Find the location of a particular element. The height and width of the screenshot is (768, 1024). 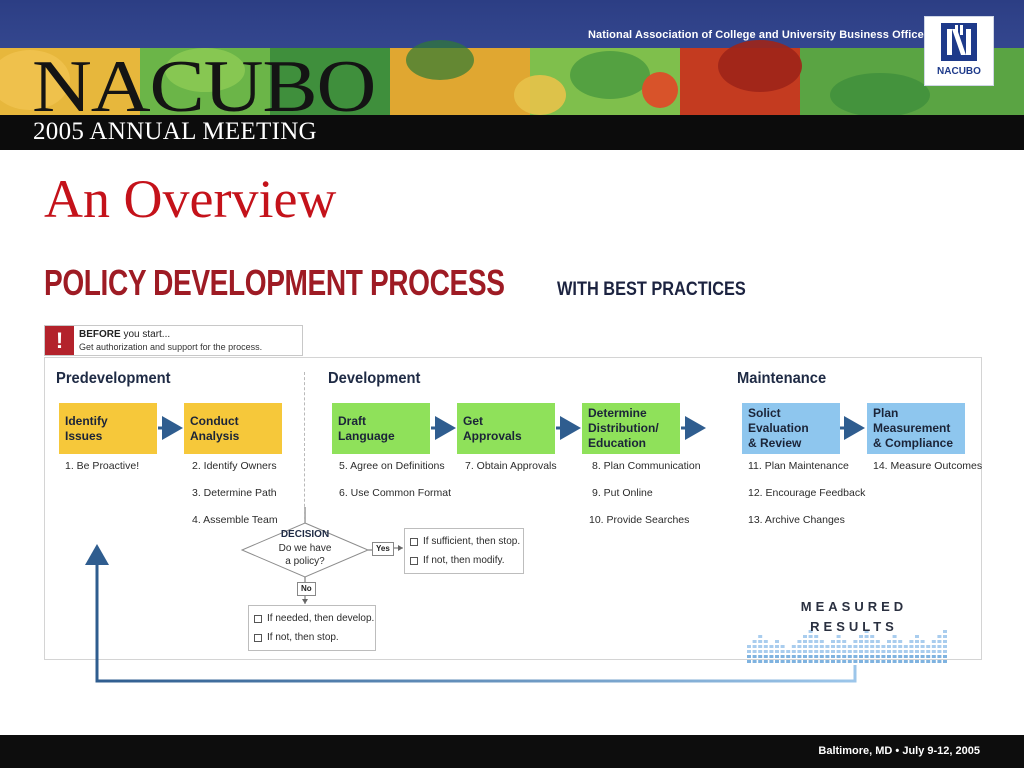

checkbox-icon is located at coordinates (258, 618).